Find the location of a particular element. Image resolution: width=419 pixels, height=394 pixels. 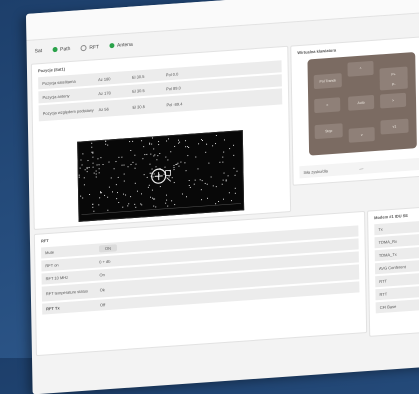

modem-row: TDMA_Tx is located at coordinates (397, 254).